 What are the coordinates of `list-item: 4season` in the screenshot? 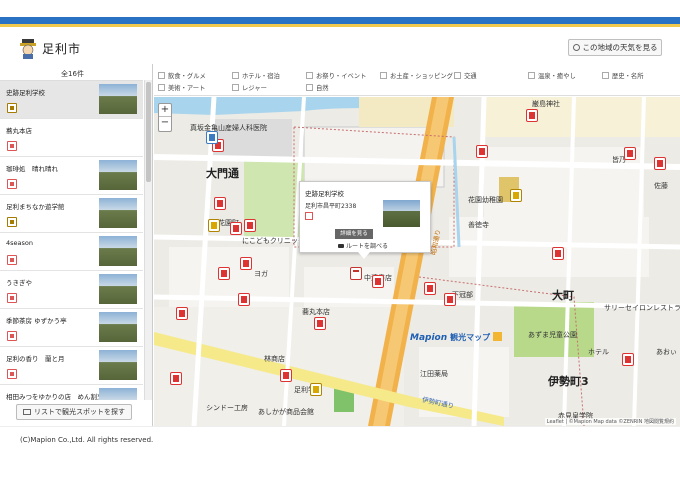 It's located at (71, 252).